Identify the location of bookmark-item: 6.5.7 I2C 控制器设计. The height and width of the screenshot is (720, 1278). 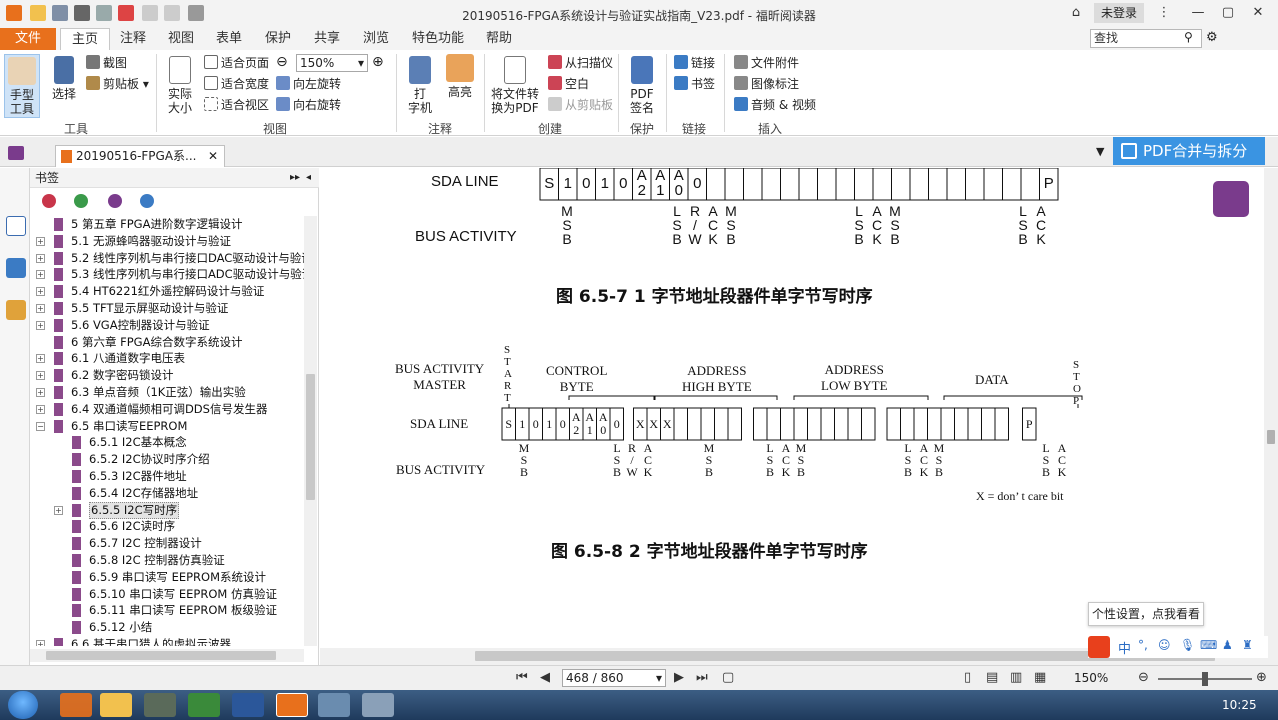
(168, 543).